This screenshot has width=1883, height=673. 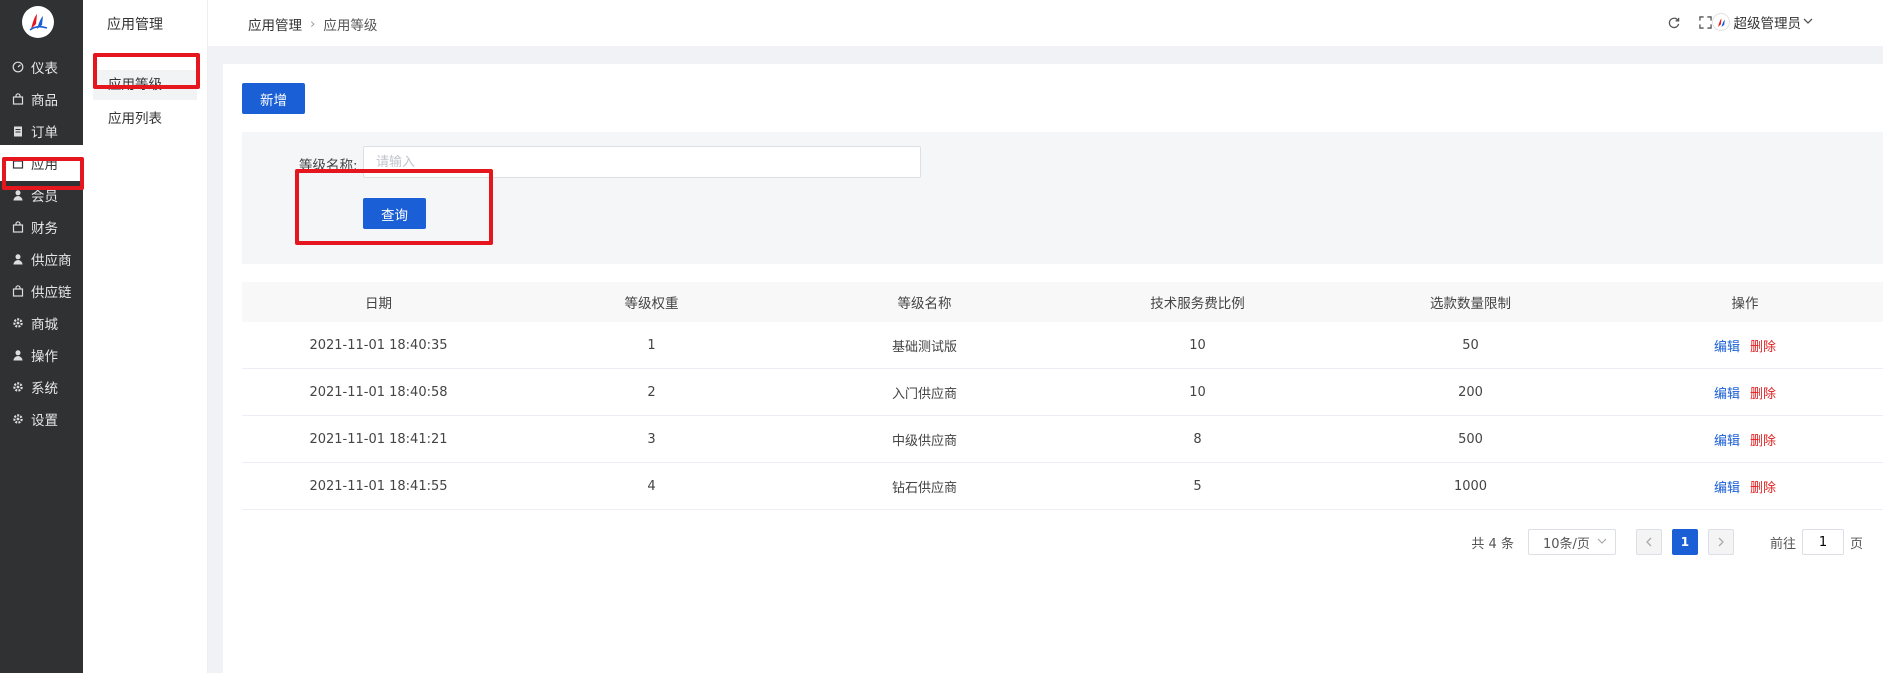 I want to click on cell-fee: 5, so click(x=1197, y=486).